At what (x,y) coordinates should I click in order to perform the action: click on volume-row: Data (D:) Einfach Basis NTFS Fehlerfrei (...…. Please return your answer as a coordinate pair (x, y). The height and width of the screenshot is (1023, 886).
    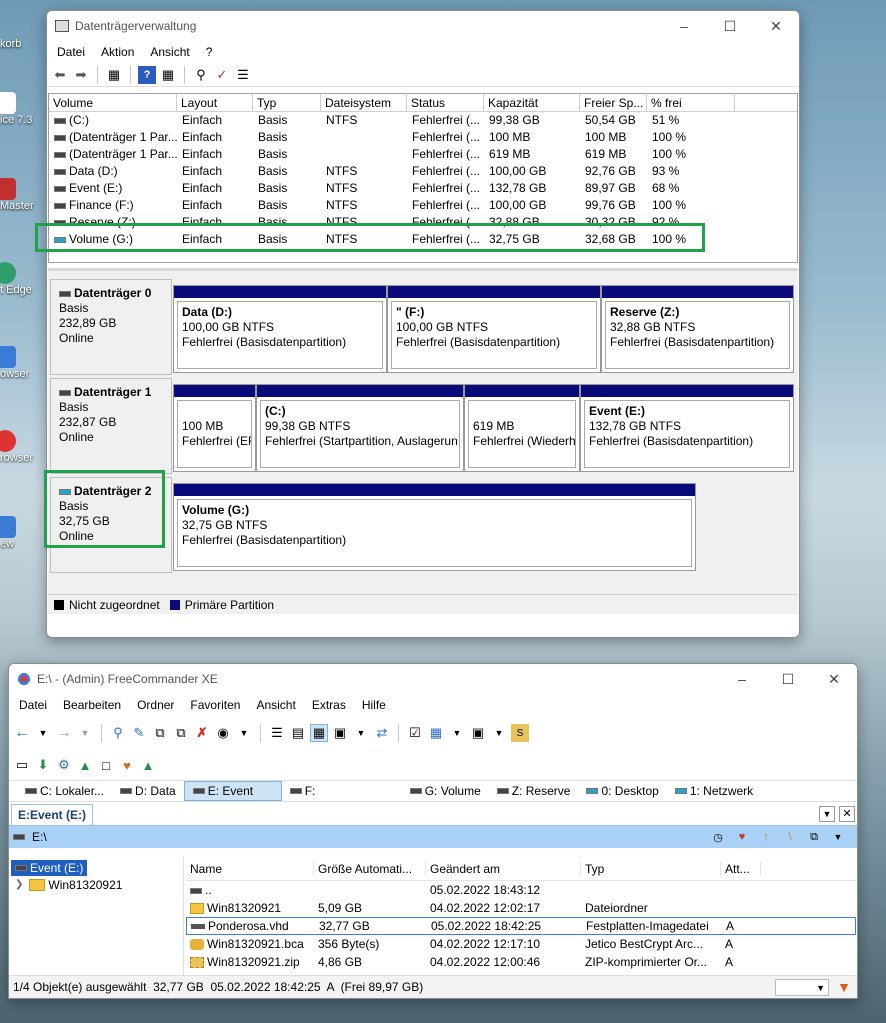
    Looking at the image, I should click on (423, 171).